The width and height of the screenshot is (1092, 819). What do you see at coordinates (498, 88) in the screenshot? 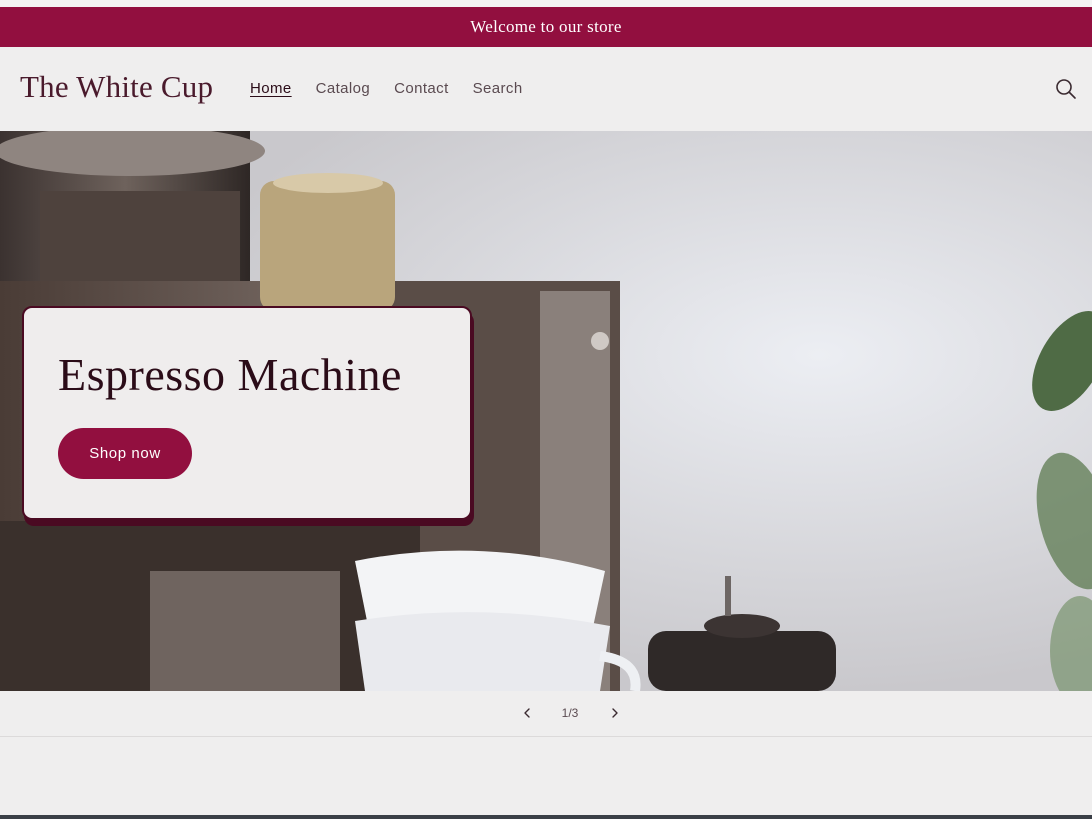
I see `nav-search: Search` at bounding box center [498, 88].